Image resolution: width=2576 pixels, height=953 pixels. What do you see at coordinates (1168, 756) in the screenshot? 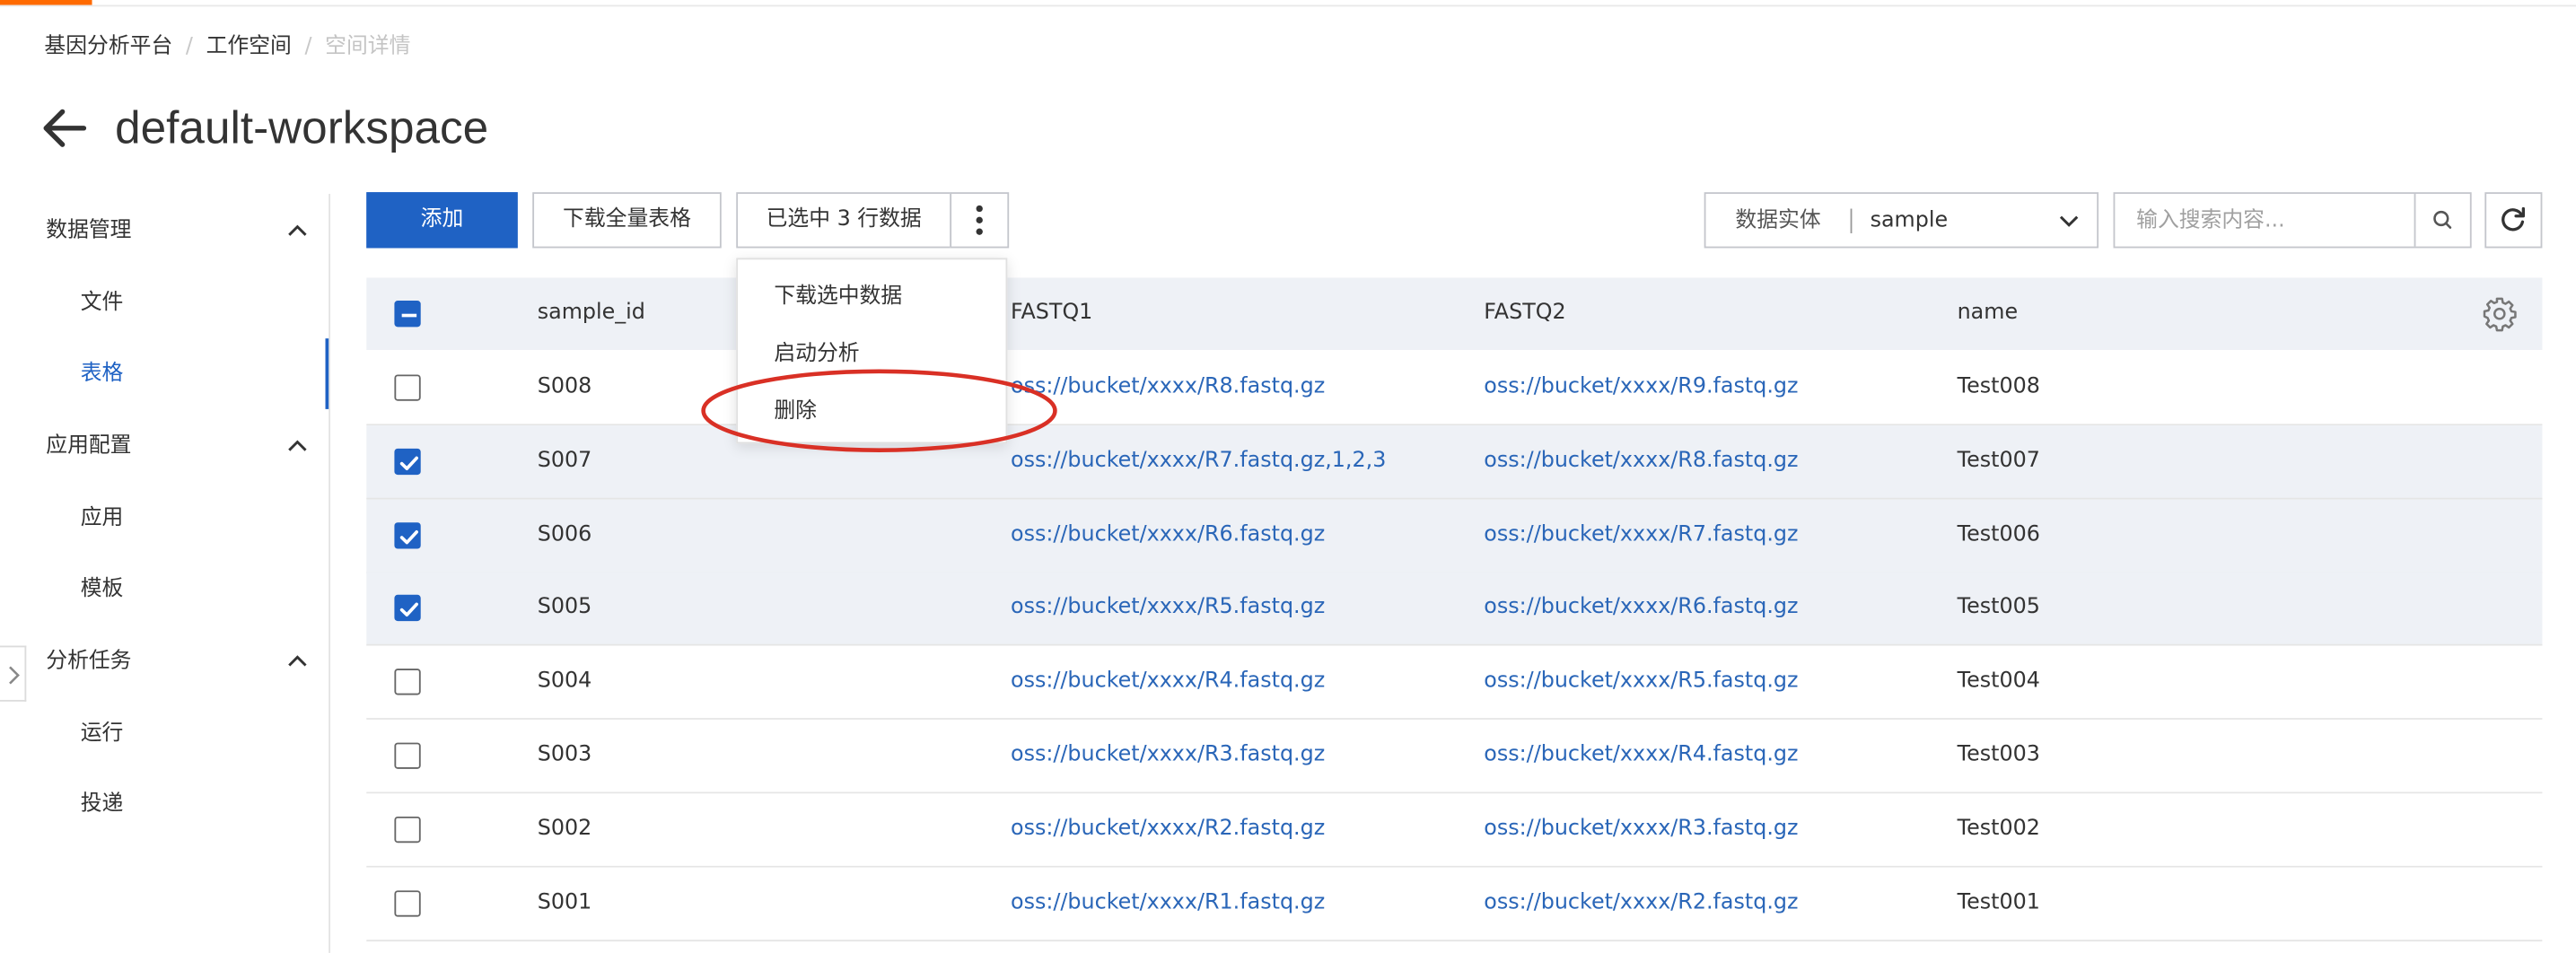
I see `cell-fastq1-link: oss://bucket/xxxx/R3.fastq.gz` at bounding box center [1168, 756].